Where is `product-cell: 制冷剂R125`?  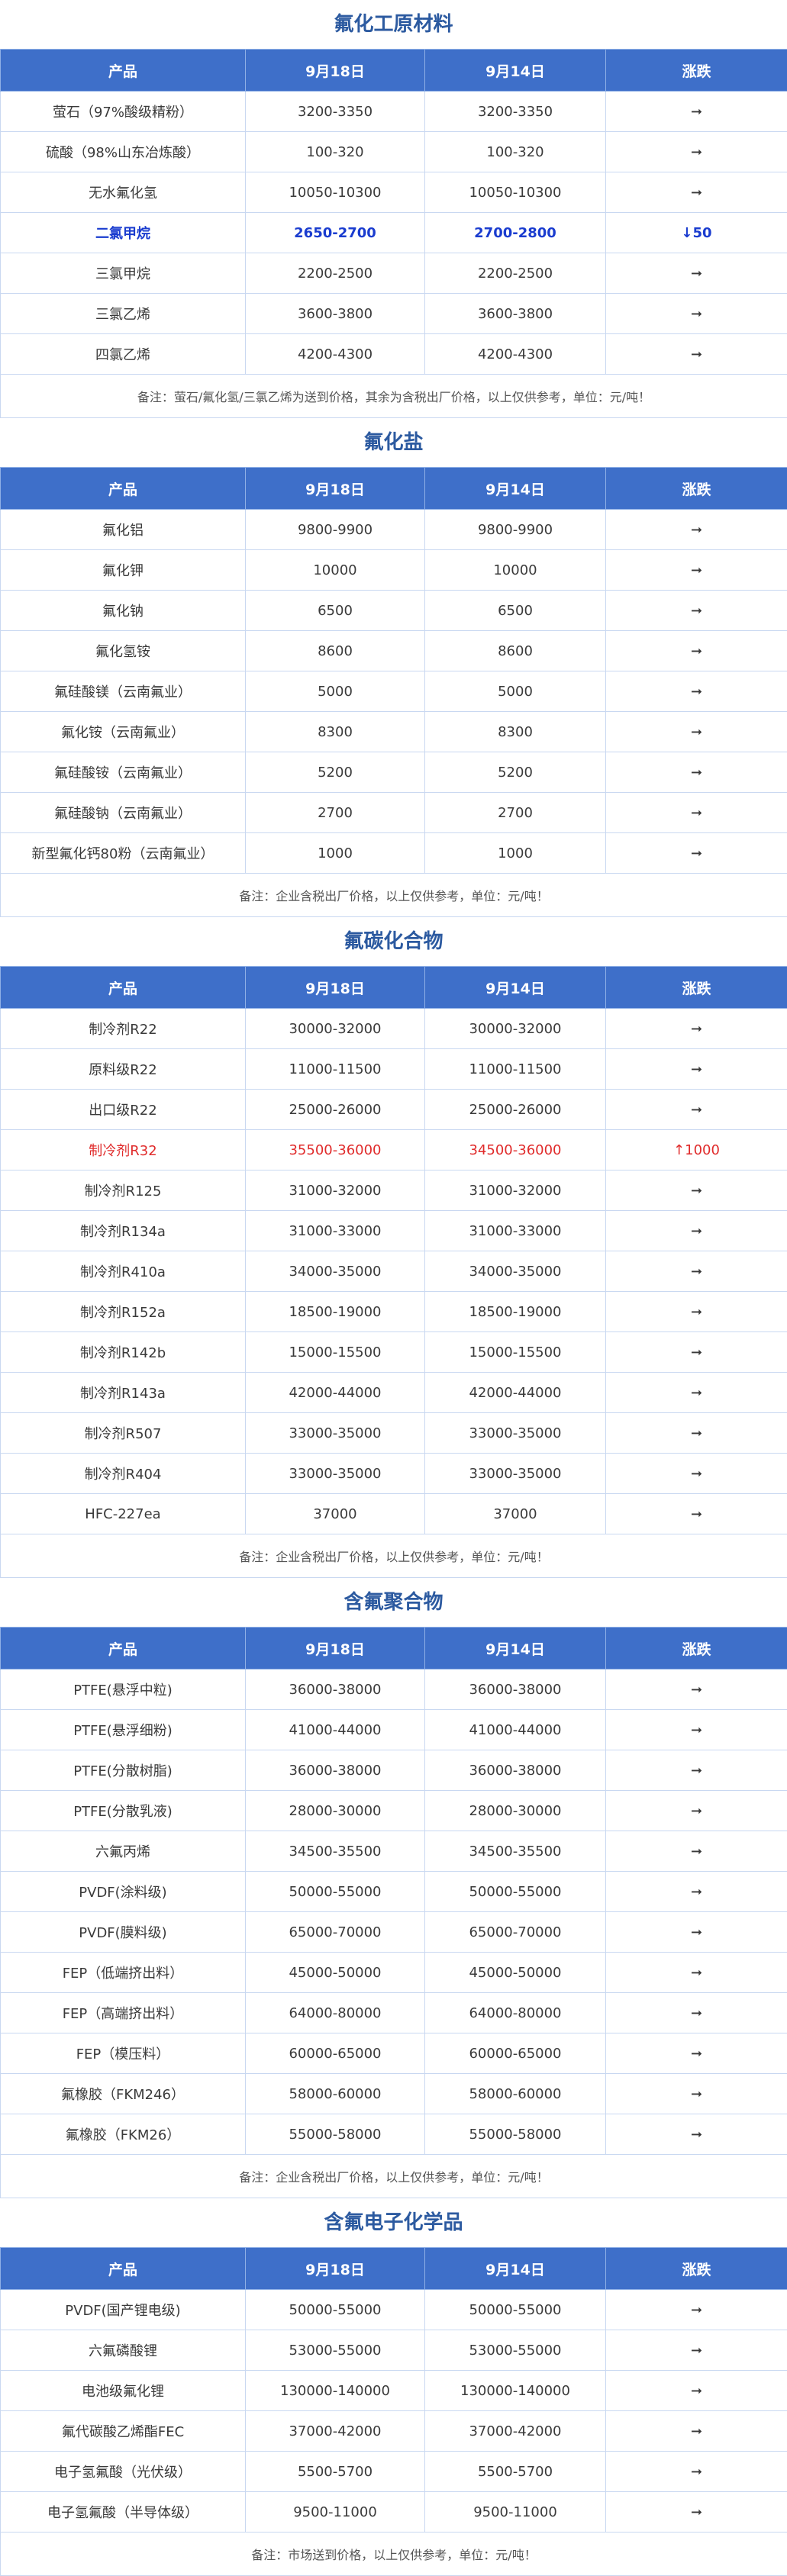 product-cell: 制冷剂R125 is located at coordinates (124, 1190).